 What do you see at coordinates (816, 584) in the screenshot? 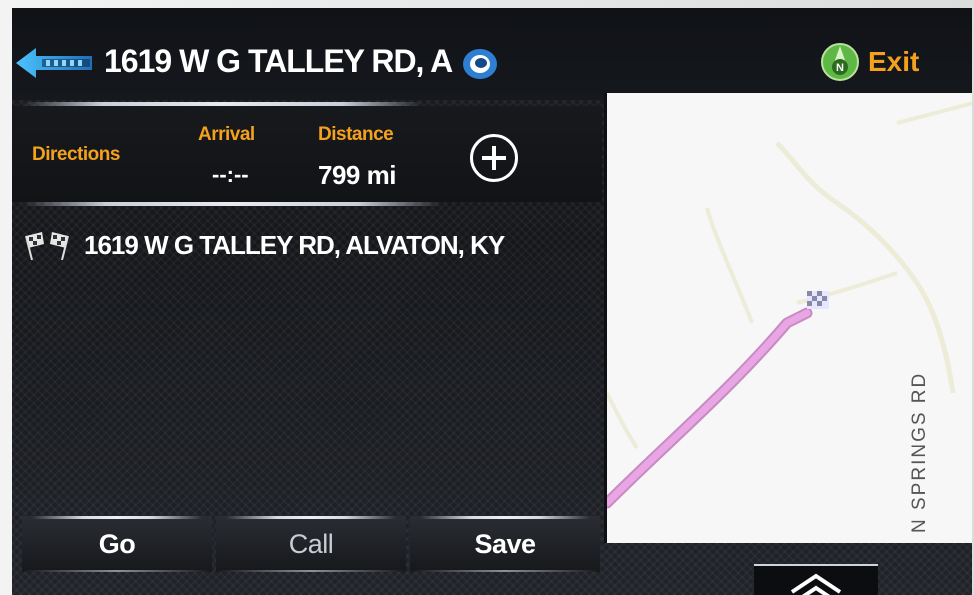
I see `chevron-up-icon` at bounding box center [816, 584].